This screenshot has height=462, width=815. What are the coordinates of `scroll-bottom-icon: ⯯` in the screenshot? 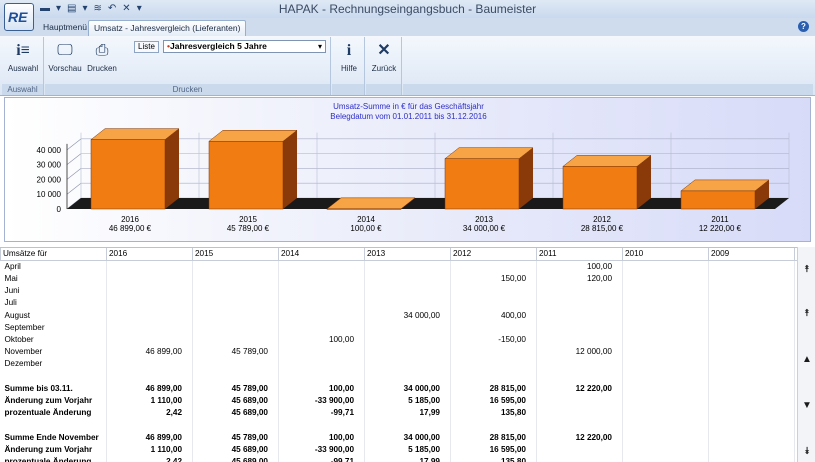 It's located at (806, 452).